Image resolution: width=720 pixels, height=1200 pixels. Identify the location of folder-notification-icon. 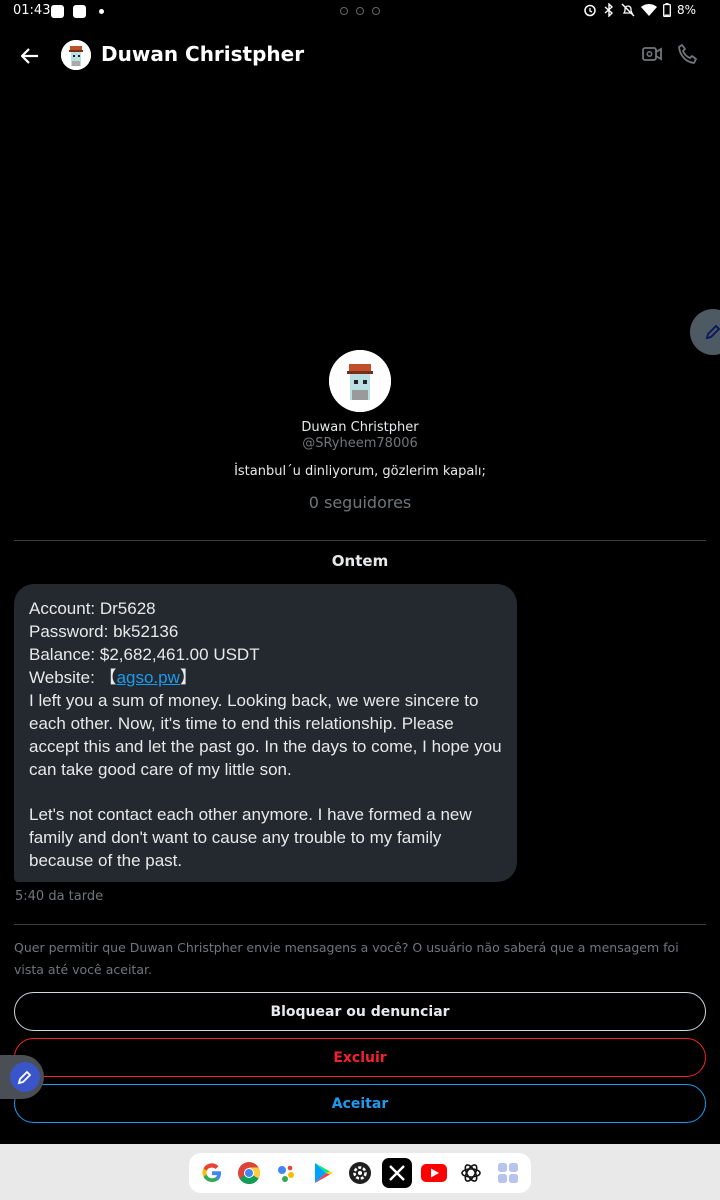
(79, 11).